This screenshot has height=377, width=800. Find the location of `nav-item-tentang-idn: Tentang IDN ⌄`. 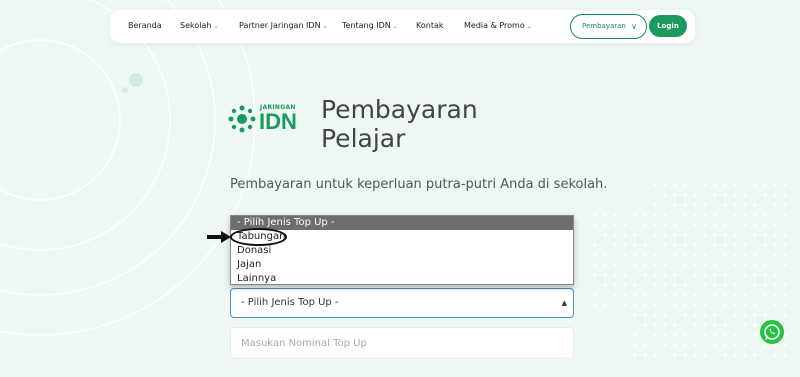

nav-item-tentang-idn: Tentang IDN ⌄ is located at coordinates (370, 26).